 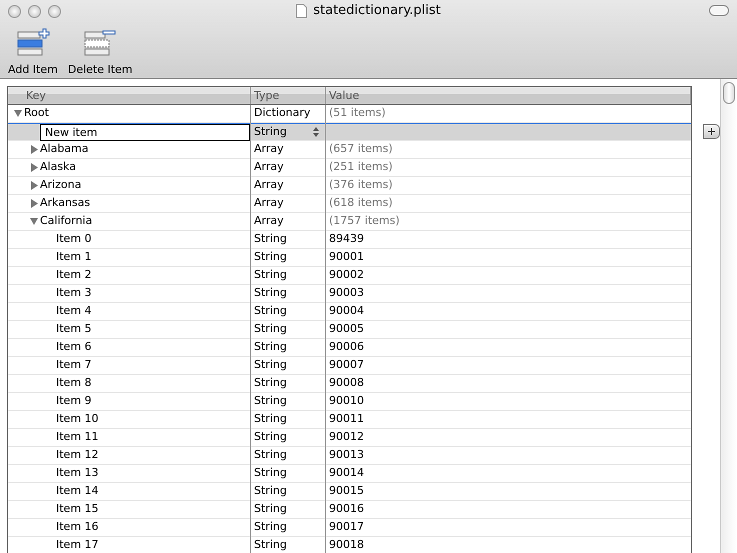 What do you see at coordinates (77, 419) in the screenshot?
I see `key-text: Item 10` at bounding box center [77, 419].